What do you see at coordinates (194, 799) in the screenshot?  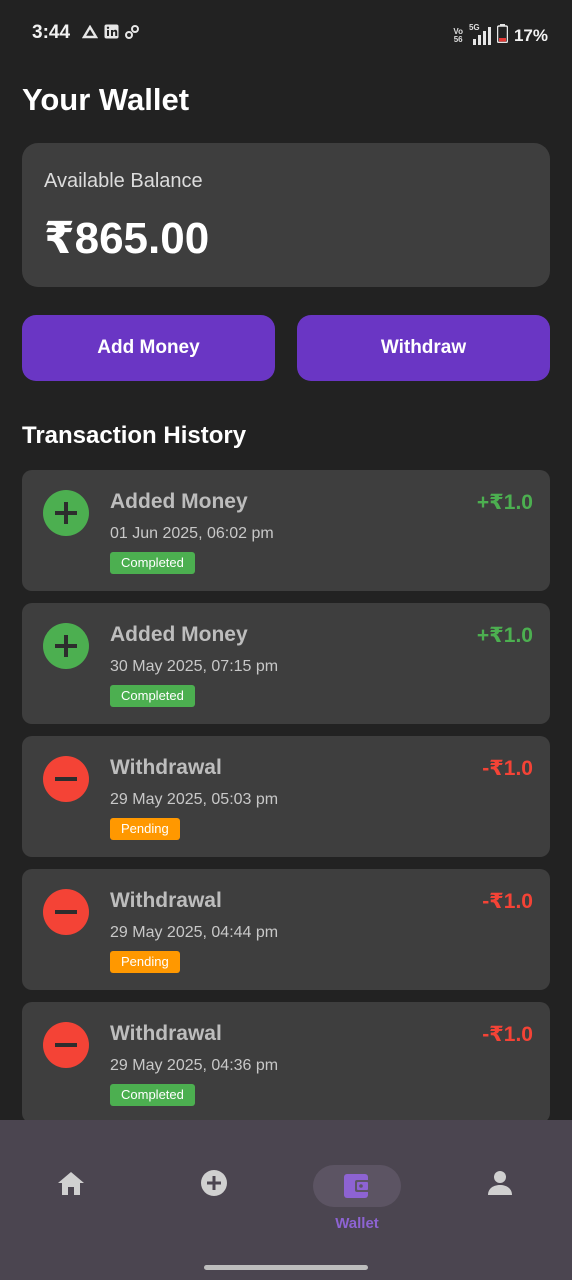 I see `transaction-date: 29 May 2025, 05:03 pm` at bounding box center [194, 799].